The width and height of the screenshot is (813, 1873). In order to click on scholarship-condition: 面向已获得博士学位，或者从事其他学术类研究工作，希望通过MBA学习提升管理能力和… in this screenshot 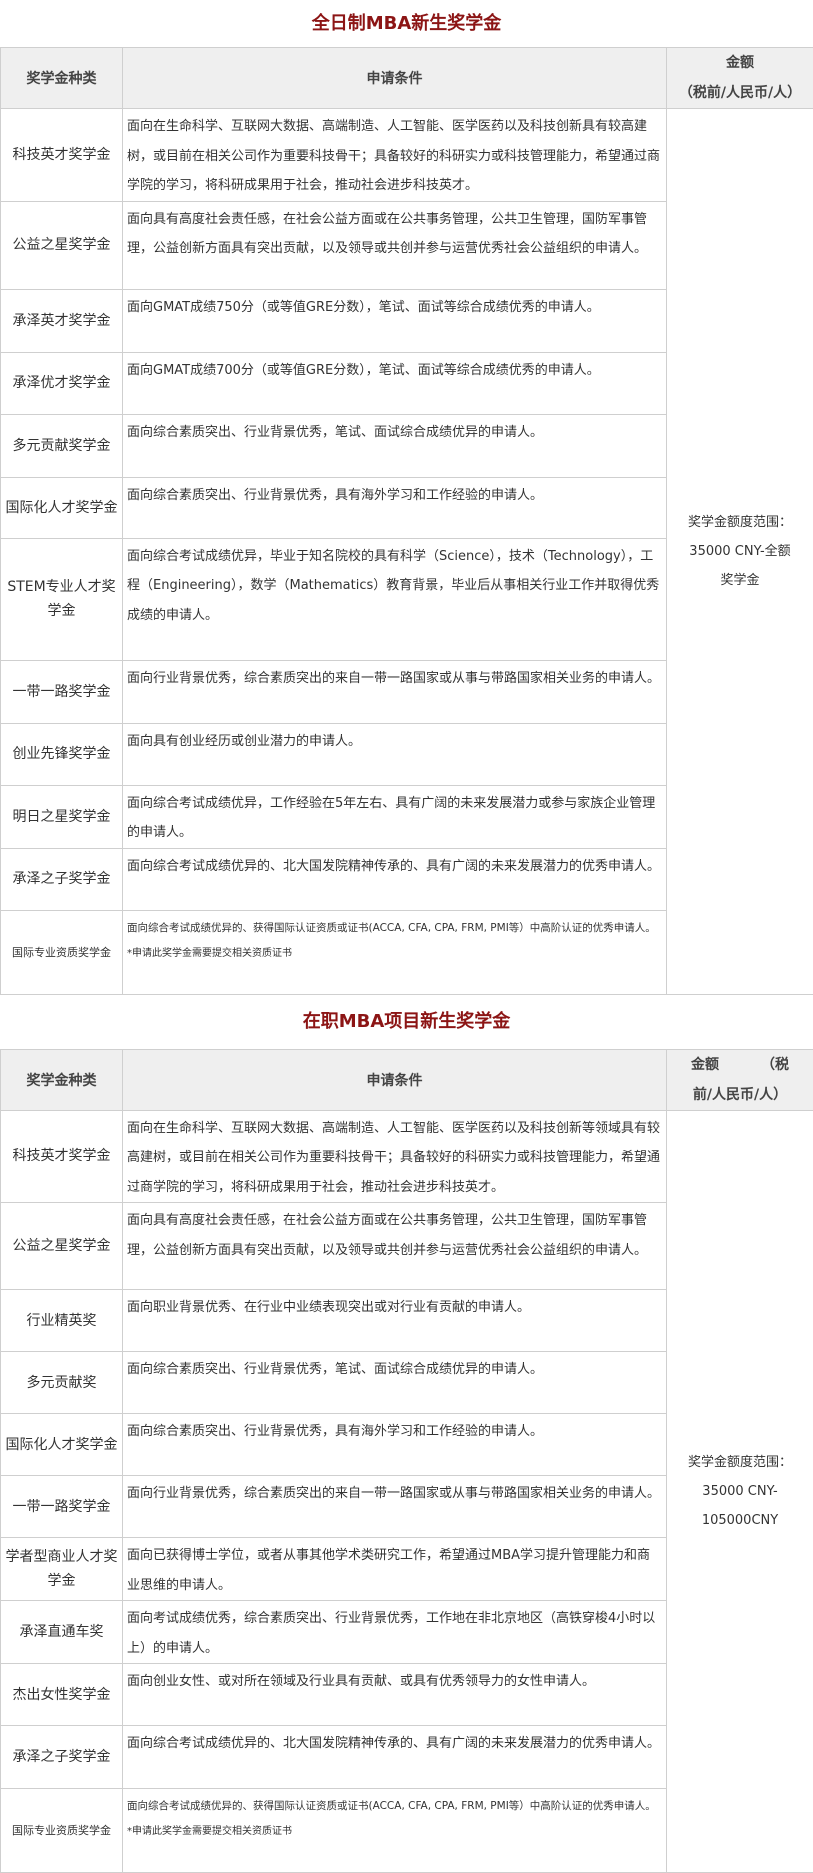, I will do `click(395, 1569)`.